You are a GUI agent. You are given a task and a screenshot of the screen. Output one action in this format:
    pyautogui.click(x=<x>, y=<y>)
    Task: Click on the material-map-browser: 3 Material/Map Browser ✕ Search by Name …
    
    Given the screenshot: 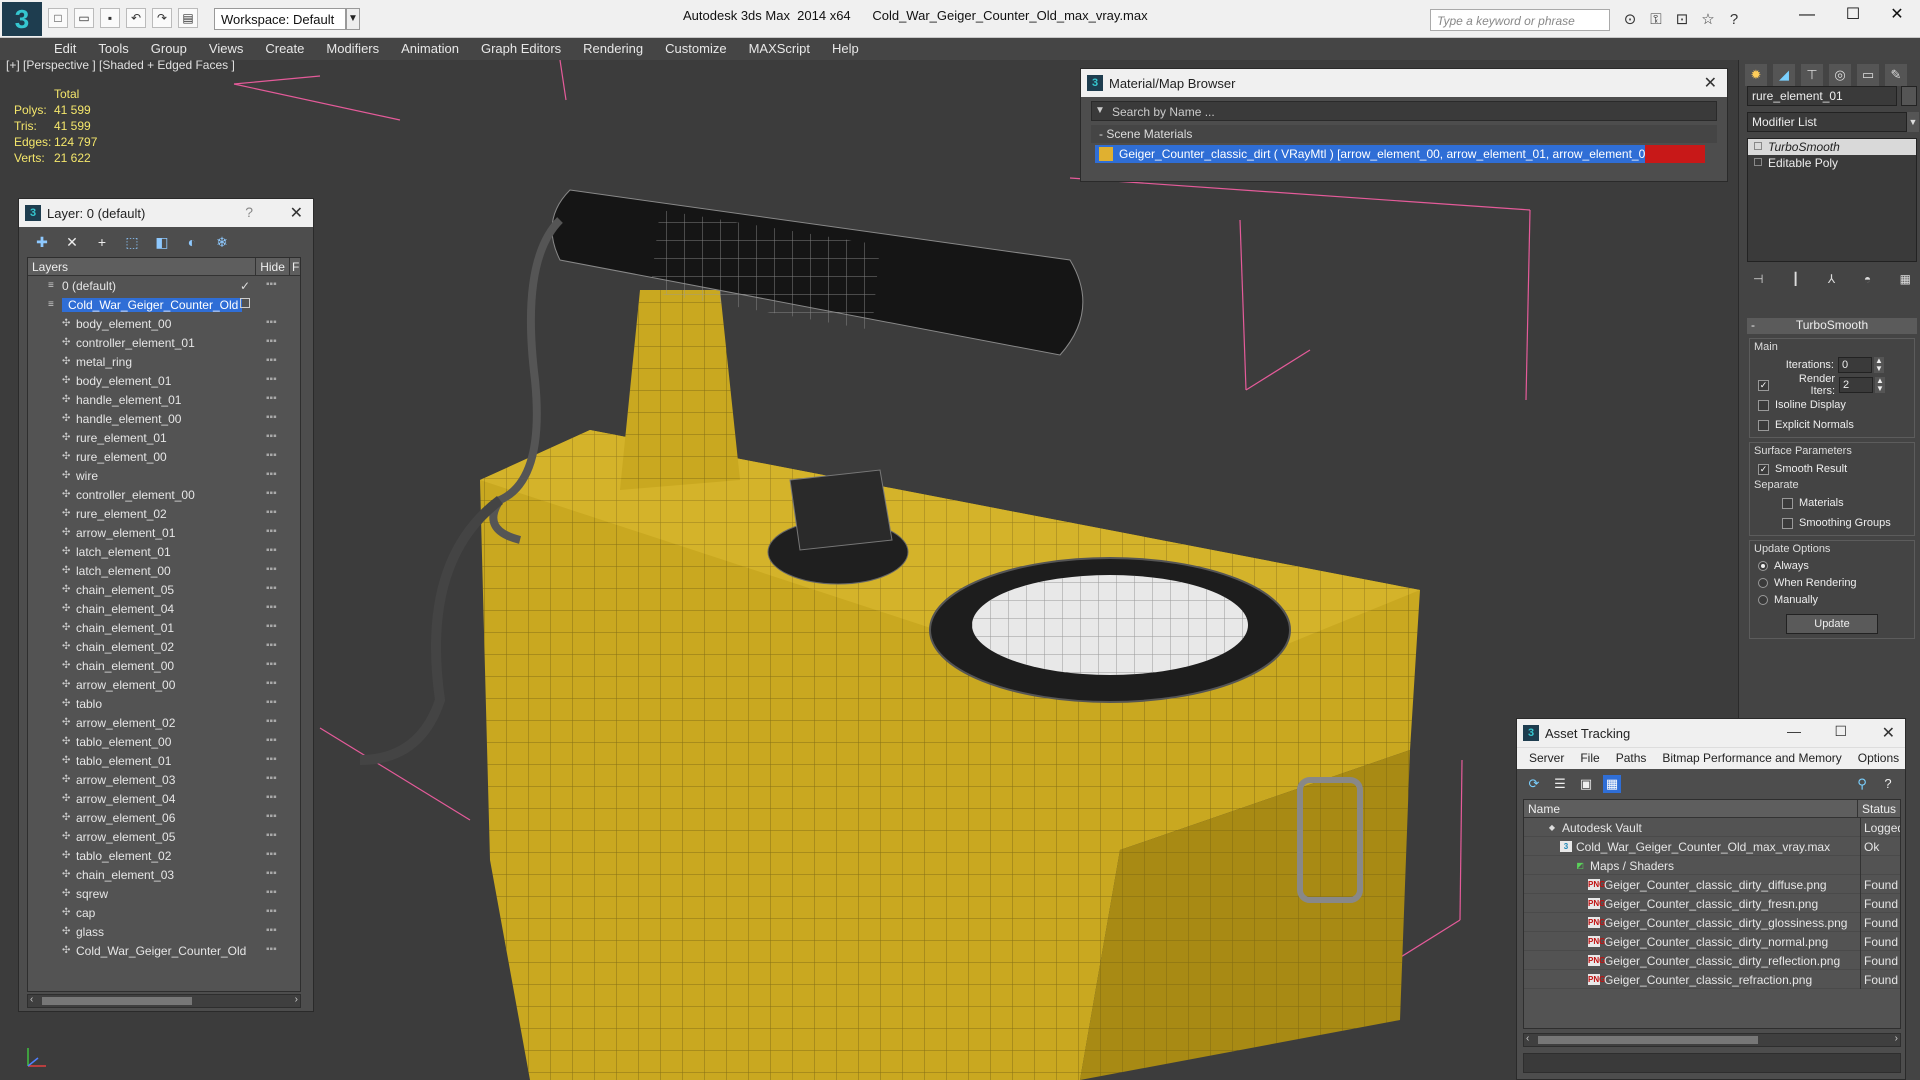 What is the action you would take?
    pyautogui.click(x=1404, y=125)
    